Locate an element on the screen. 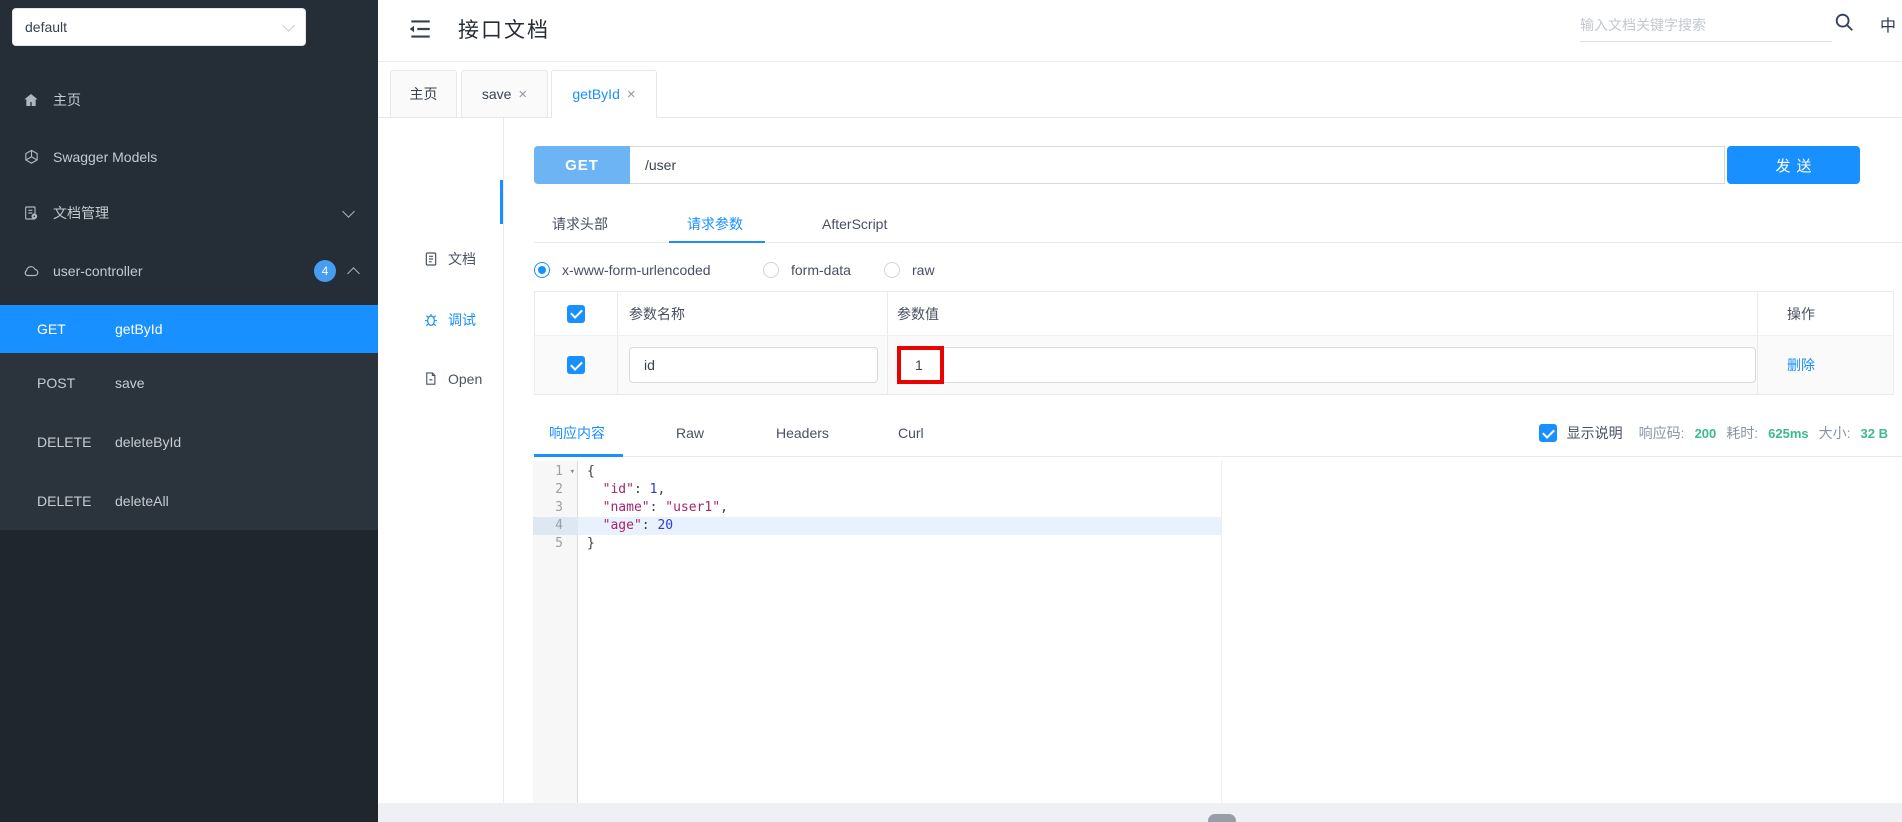 The height and width of the screenshot is (822, 1902). column-header-name: 参数名称 is located at coordinates (657, 313).